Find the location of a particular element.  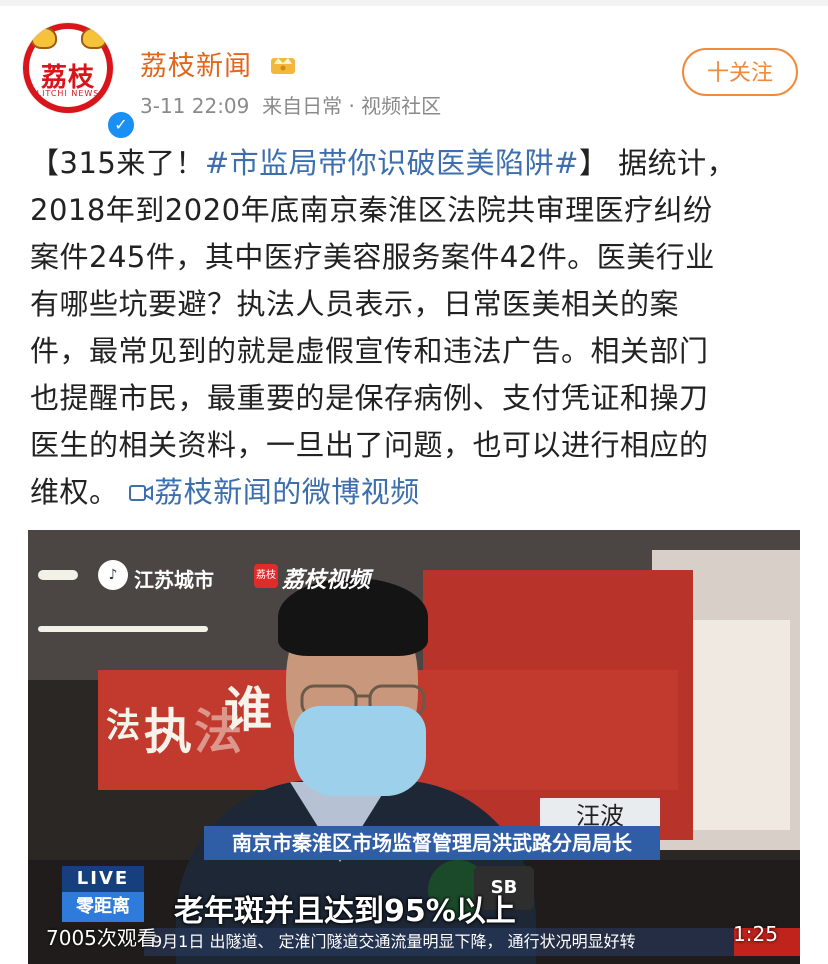

avatar: 荔枝 LITCHI NEWS ✓ is located at coordinates (79, 81).